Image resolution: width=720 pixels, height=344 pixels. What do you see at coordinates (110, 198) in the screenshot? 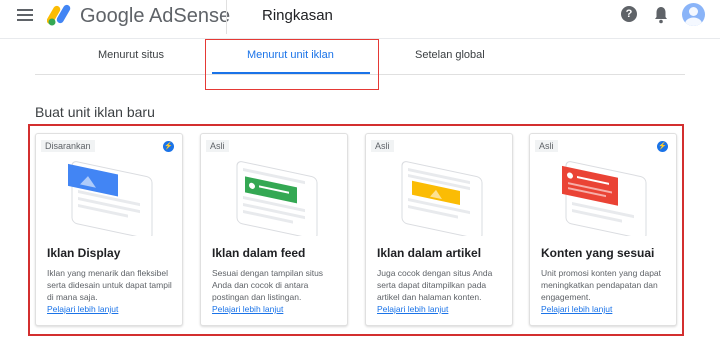
I see `display-ad-illustration` at bounding box center [110, 198].